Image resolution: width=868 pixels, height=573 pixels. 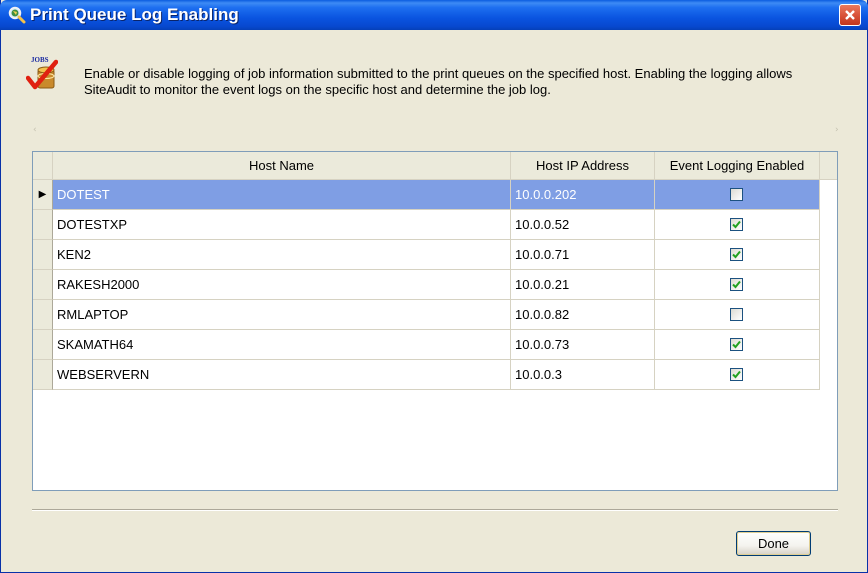 What do you see at coordinates (282, 285) in the screenshot?
I see `cell-host-name: RAKESH2000` at bounding box center [282, 285].